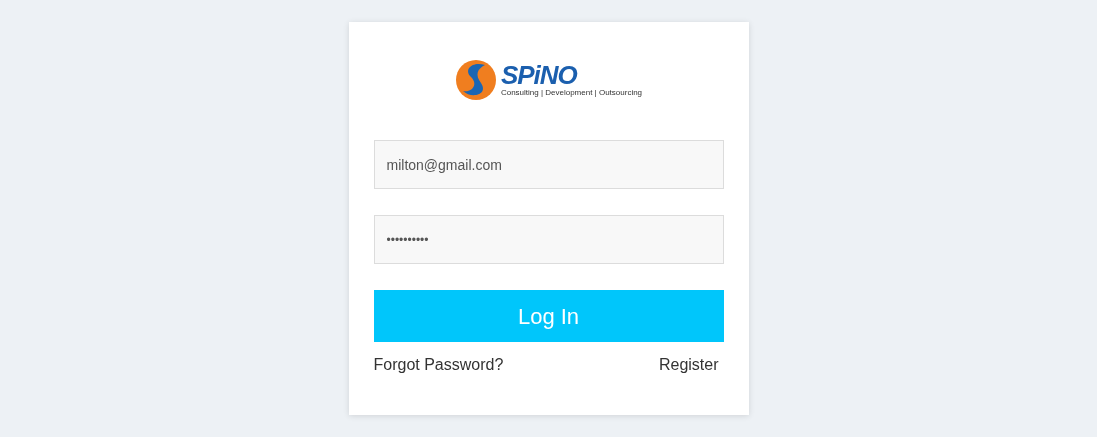  What do you see at coordinates (571, 93) in the screenshot?
I see `logo-tagline: Consulting | Development | Outsourcing` at bounding box center [571, 93].